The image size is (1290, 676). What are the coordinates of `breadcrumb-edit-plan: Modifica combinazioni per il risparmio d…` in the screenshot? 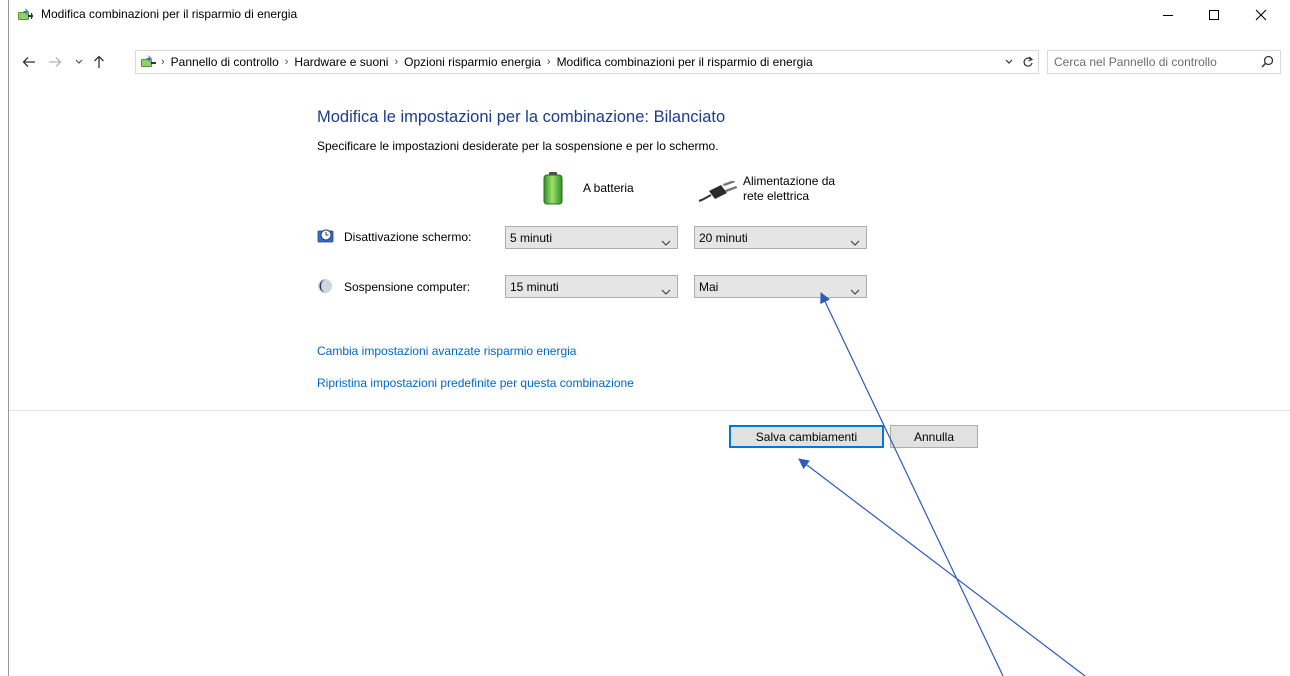 It's located at (685, 62).